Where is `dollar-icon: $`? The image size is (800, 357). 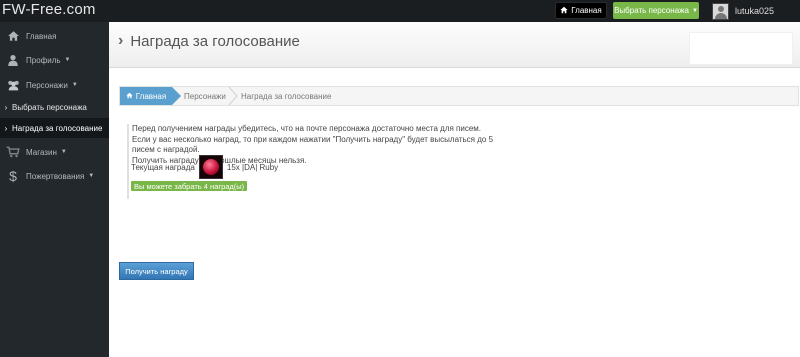
dollar-icon: $ is located at coordinates (13, 176).